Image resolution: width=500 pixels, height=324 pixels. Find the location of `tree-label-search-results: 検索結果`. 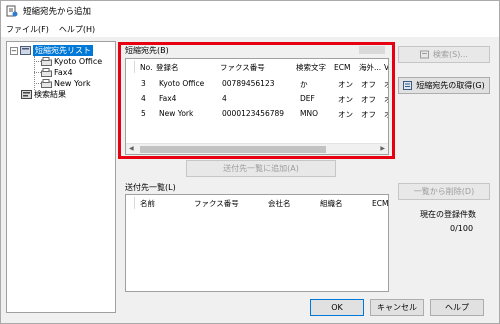

tree-label-search-results: 検索結果 is located at coordinates (50, 94).